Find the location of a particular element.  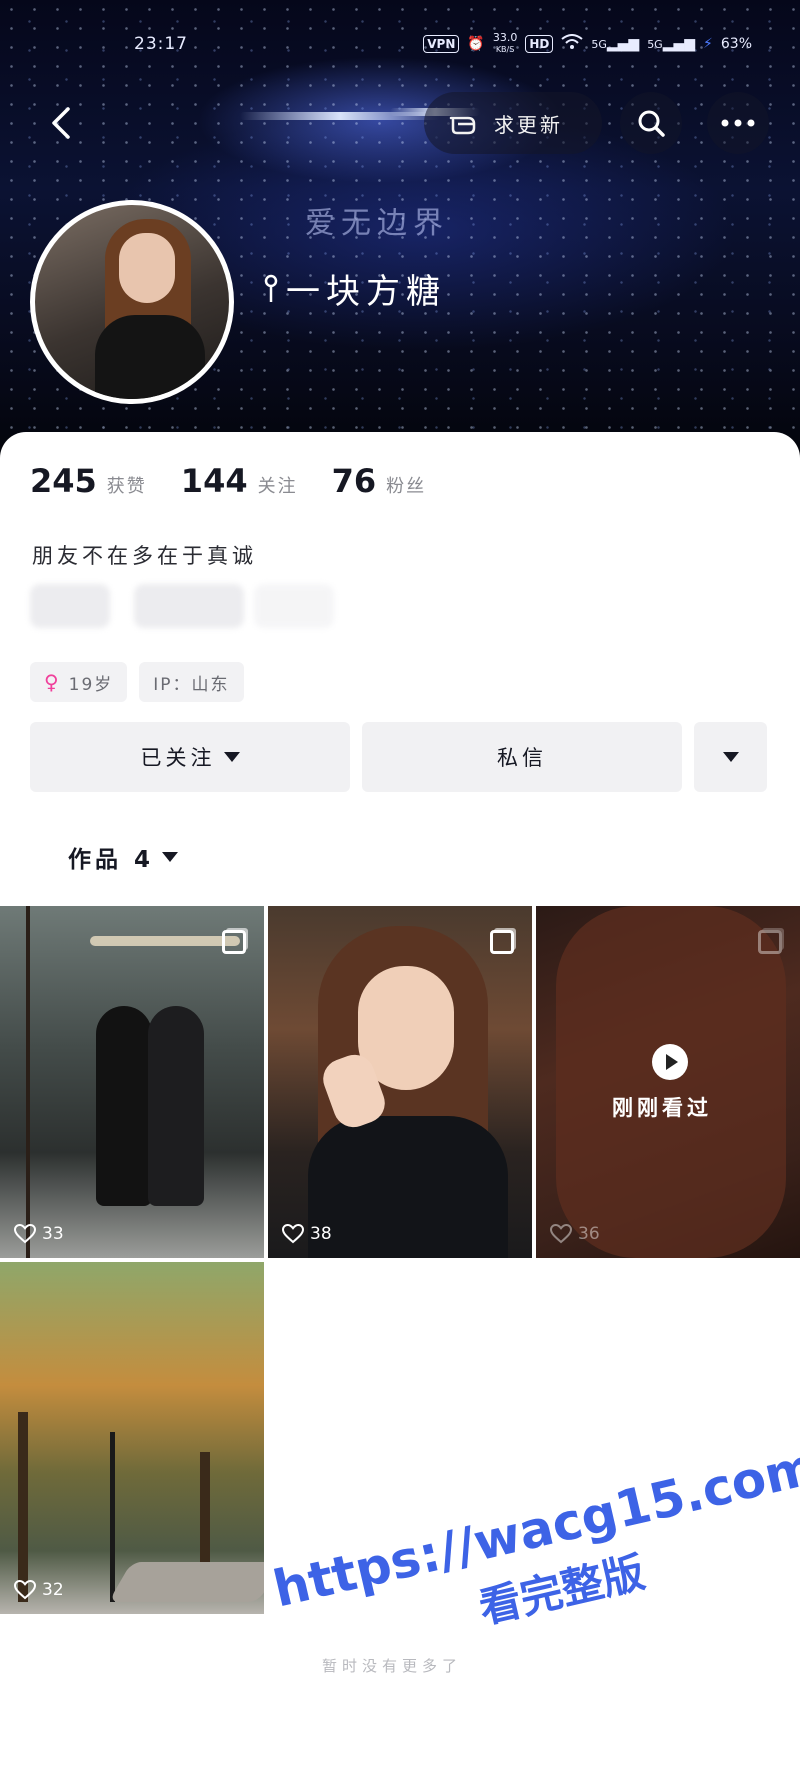

network-speed: 33.0 KB/S is located at coordinates (505, 43).